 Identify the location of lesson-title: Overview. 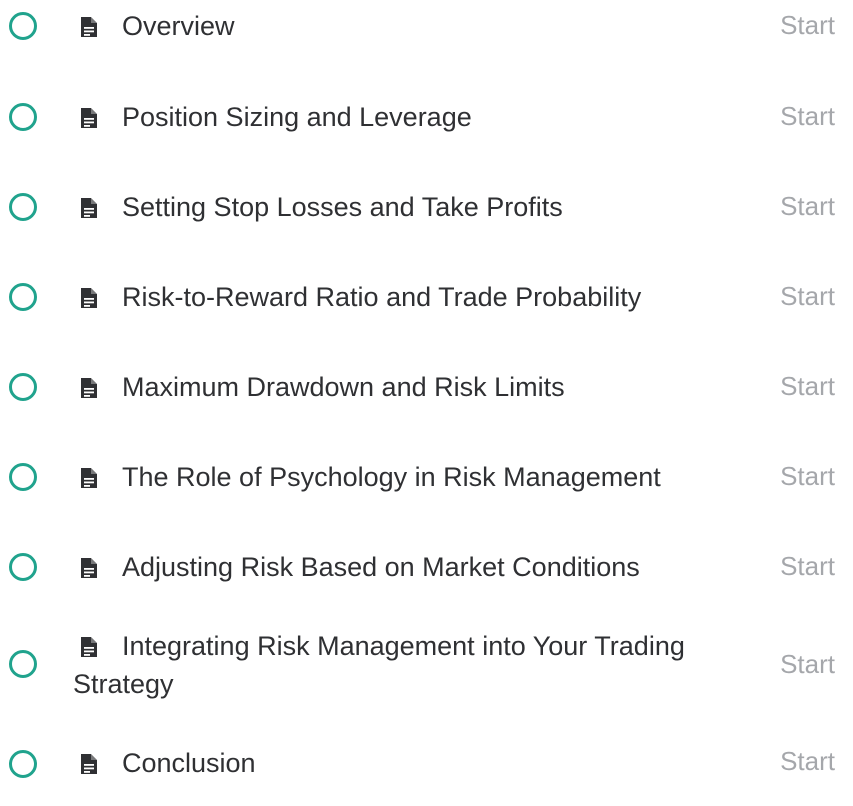
(178, 26).